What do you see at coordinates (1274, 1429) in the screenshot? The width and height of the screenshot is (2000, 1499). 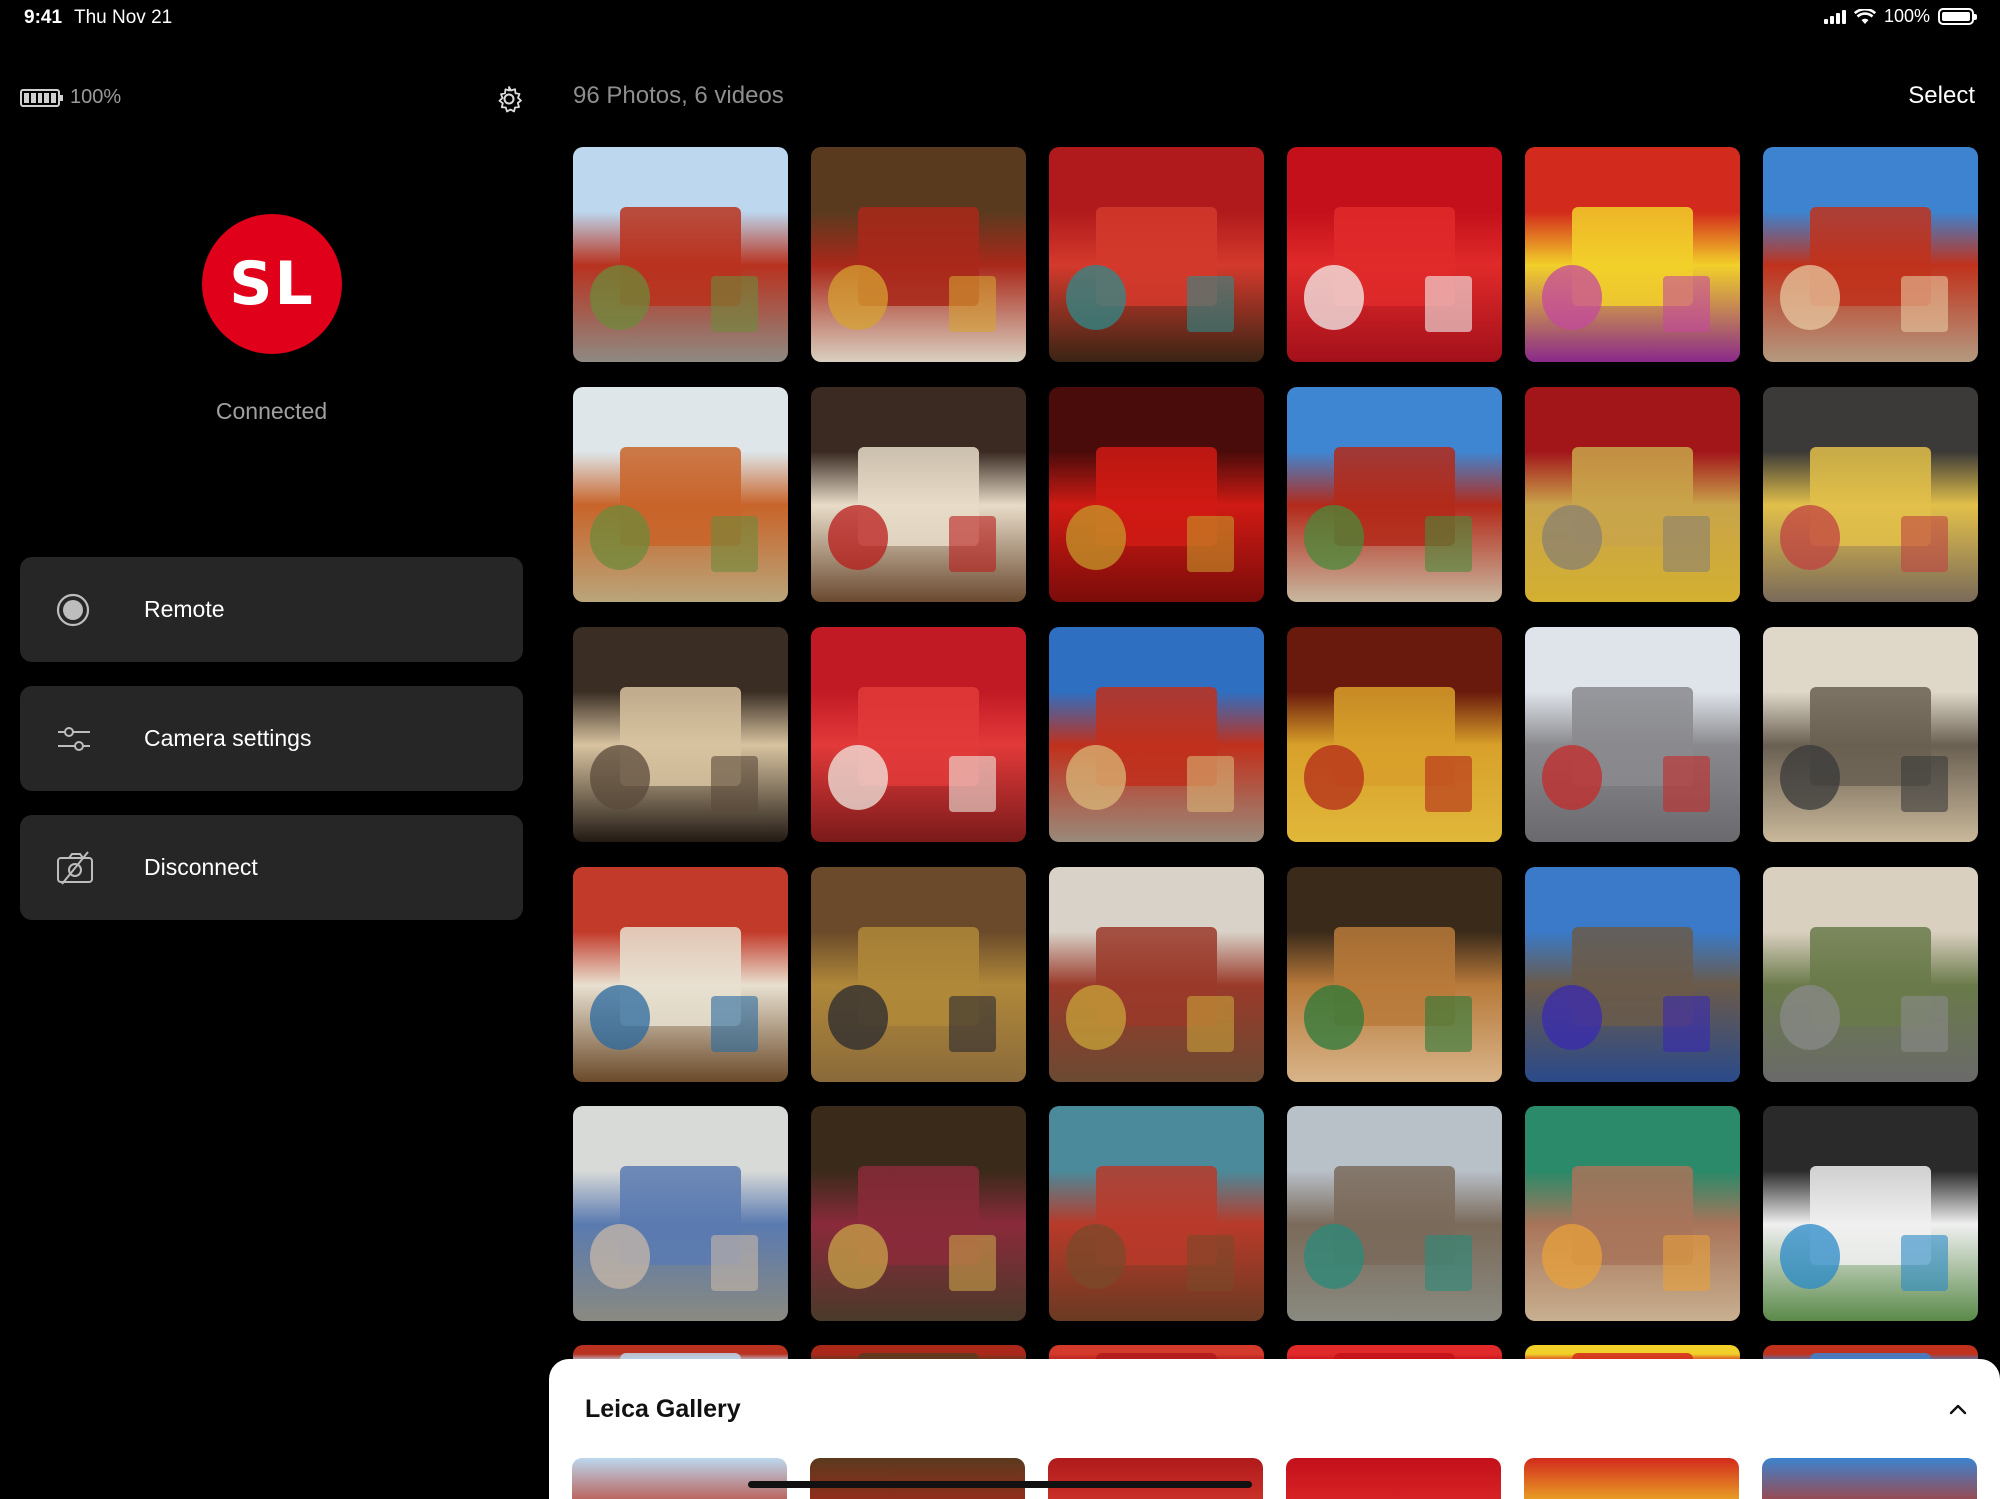 I see `leica-gallery-sheet: Leica Gallery` at bounding box center [1274, 1429].